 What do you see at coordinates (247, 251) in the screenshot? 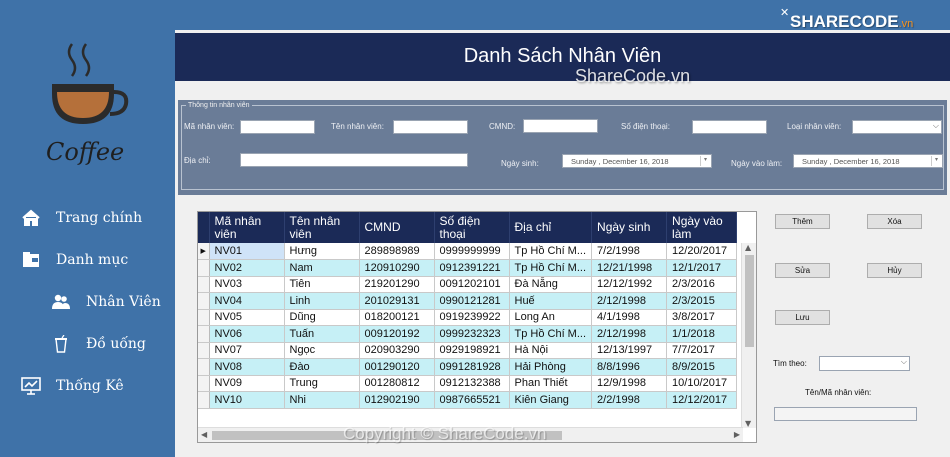
I see `table-cell: NV01` at bounding box center [247, 251].